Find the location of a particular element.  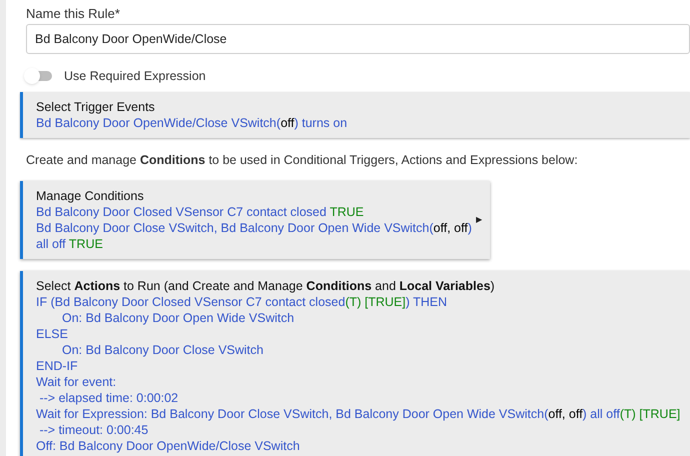

action-line: IF (Bd Balcony Door Closed VSensor C7 contact closed(T) [TRUE]) THEN is located at coordinates (242, 302).